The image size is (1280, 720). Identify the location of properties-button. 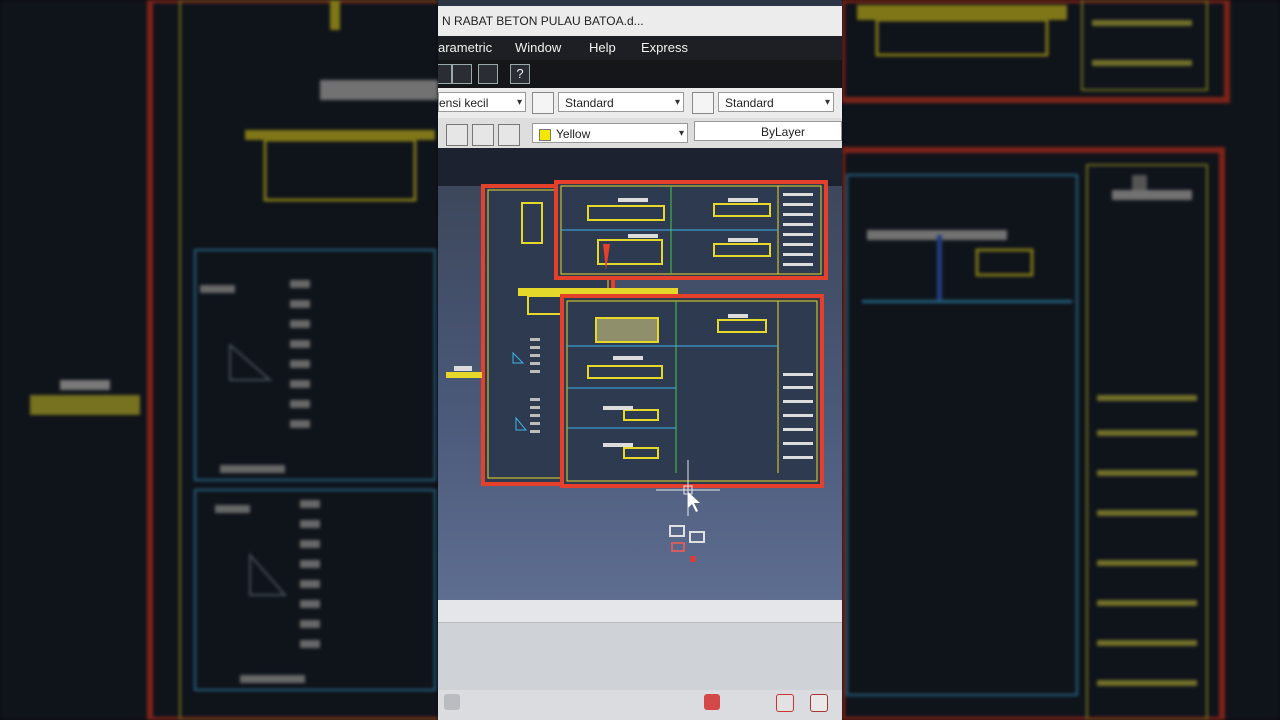
(488, 74).